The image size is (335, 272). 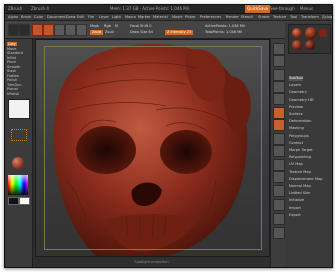 What do you see at coordinates (300, 172) in the screenshot?
I see `tray-item-texture-map: Texture Map` at bounding box center [300, 172].